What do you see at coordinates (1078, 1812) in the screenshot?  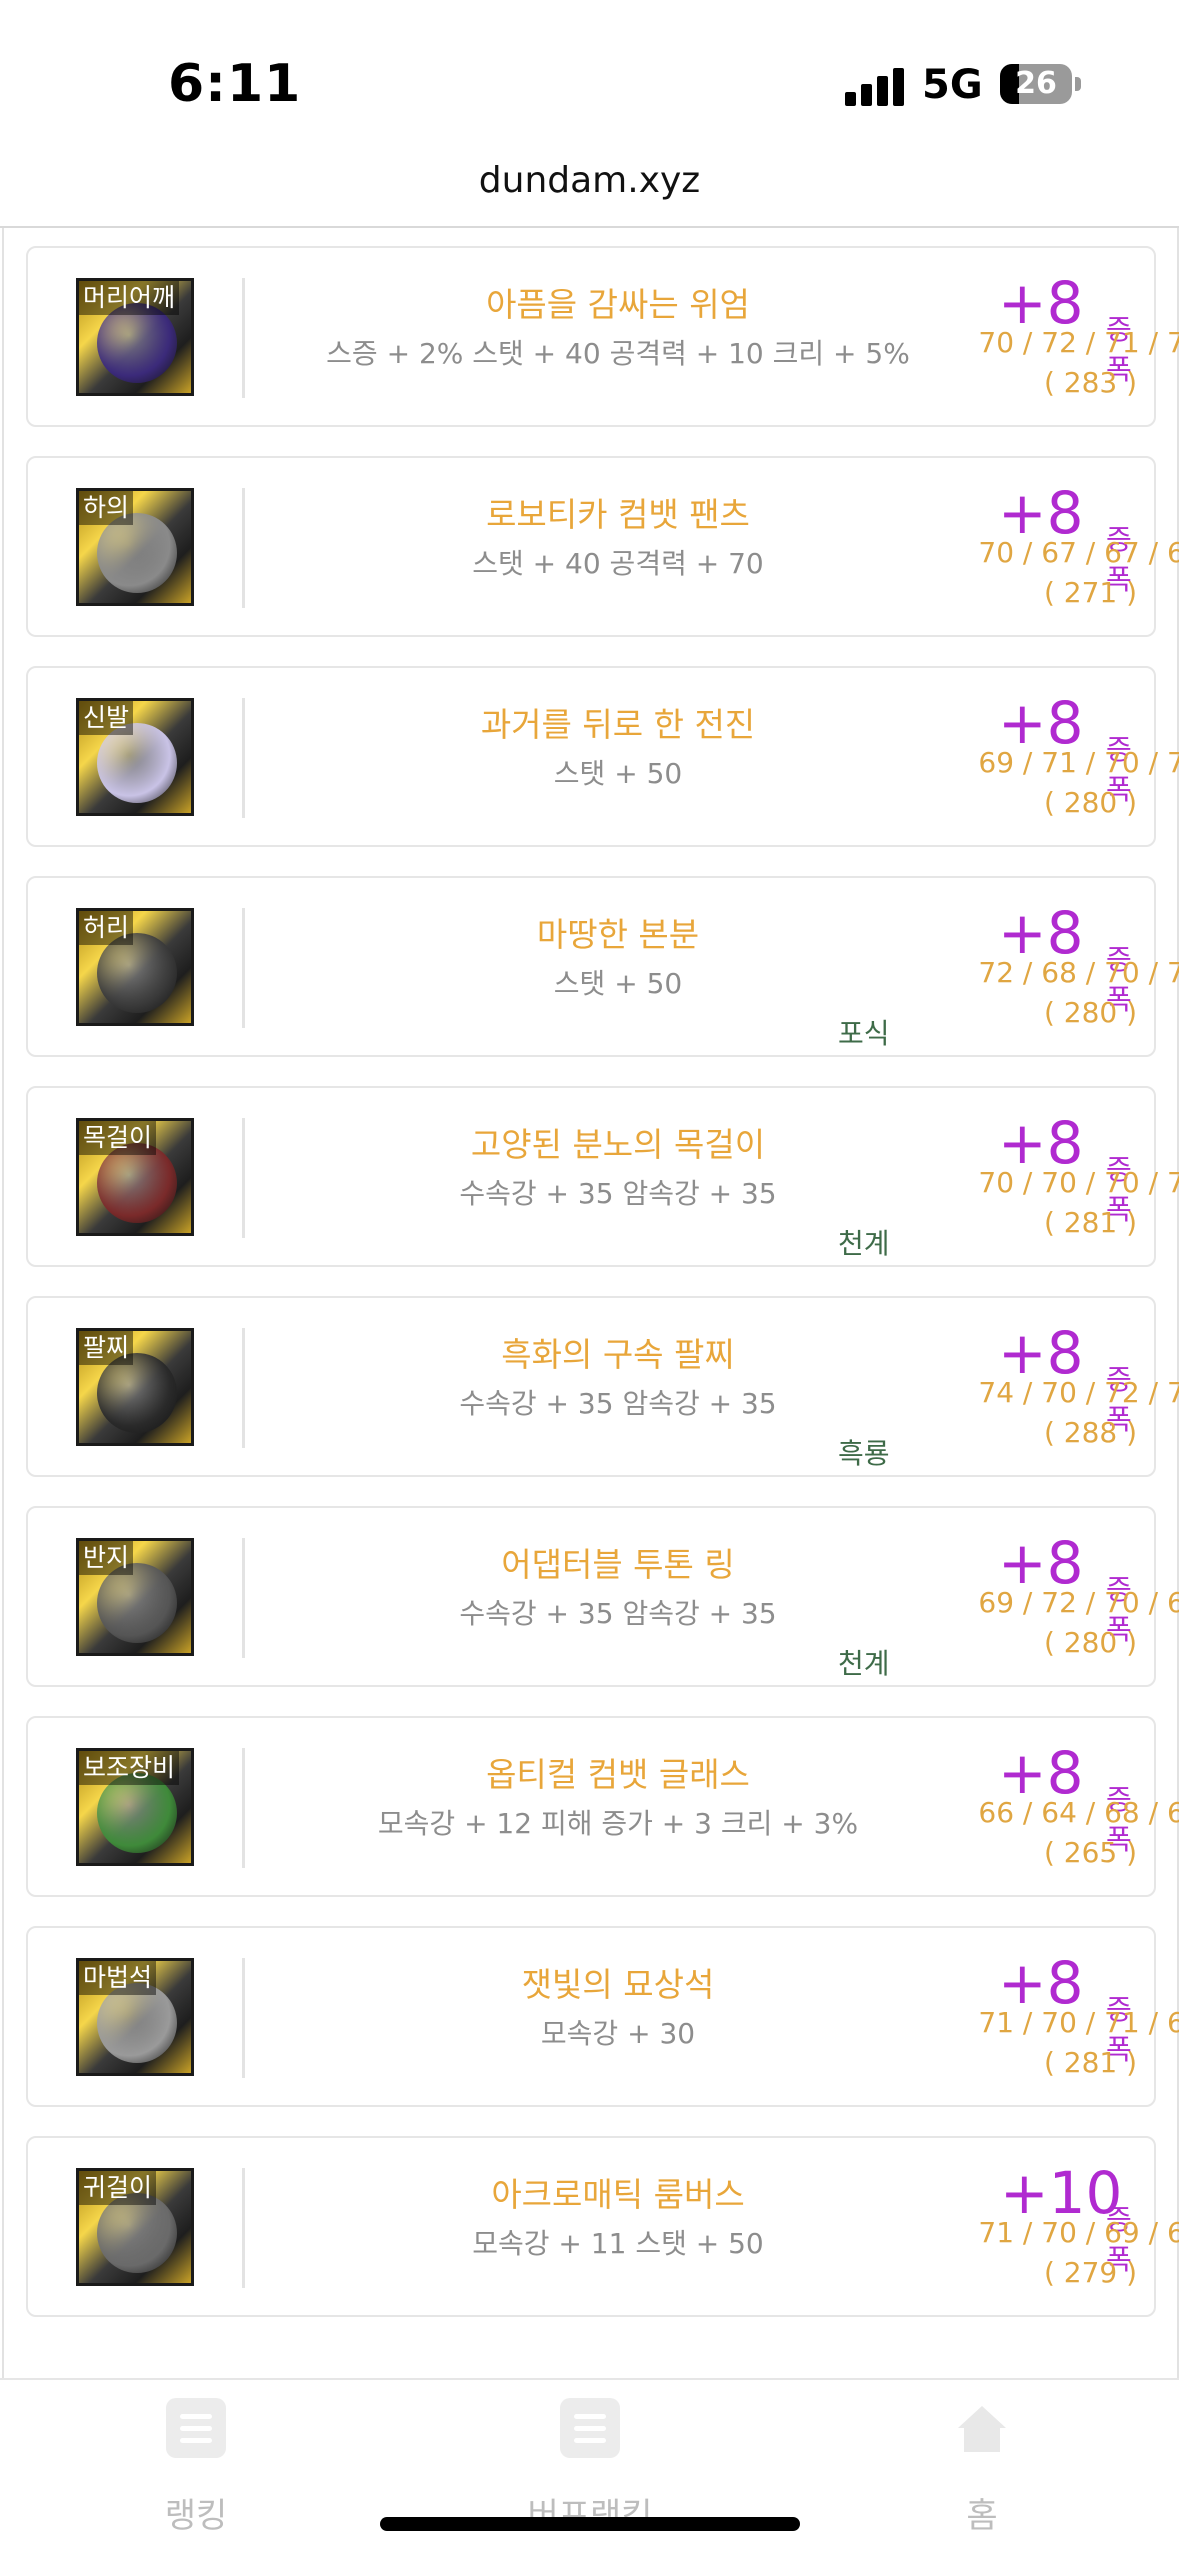 I see `item-stats: 66 / 64 / 68 / 67` at bounding box center [1078, 1812].